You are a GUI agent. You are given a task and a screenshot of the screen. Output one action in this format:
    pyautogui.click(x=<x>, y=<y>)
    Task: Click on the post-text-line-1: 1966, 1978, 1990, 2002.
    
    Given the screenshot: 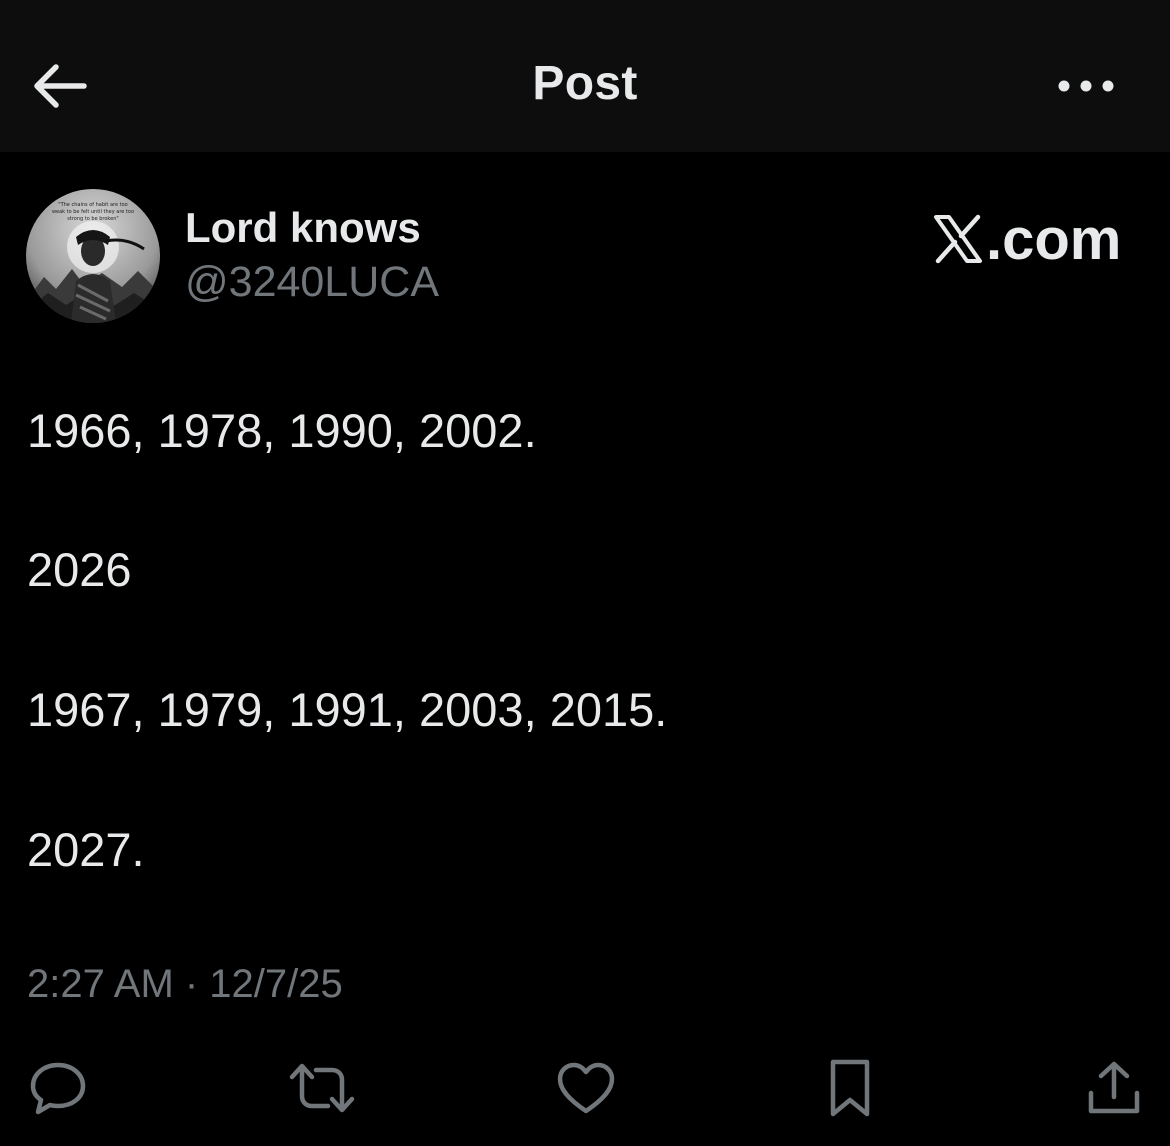 What is the action you would take?
    pyautogui.click(x=282, y=430)
    